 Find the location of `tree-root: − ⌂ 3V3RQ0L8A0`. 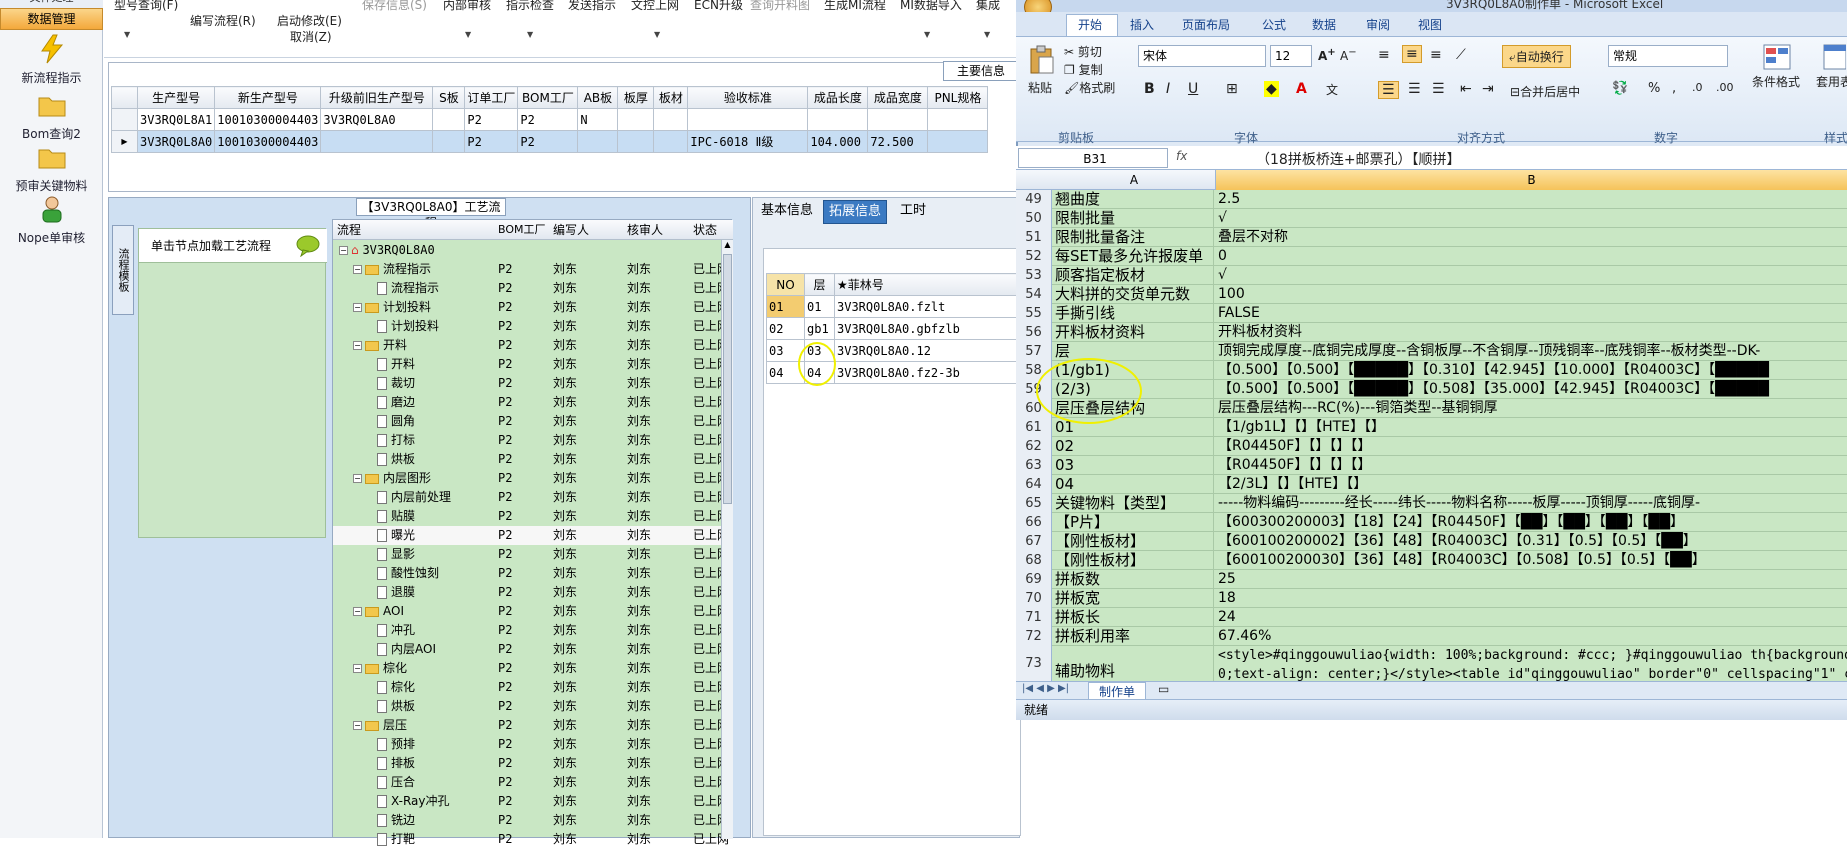

tree-root: − ⌂ 3V3RQ0L8A0 is located at coordinates (533, 250).